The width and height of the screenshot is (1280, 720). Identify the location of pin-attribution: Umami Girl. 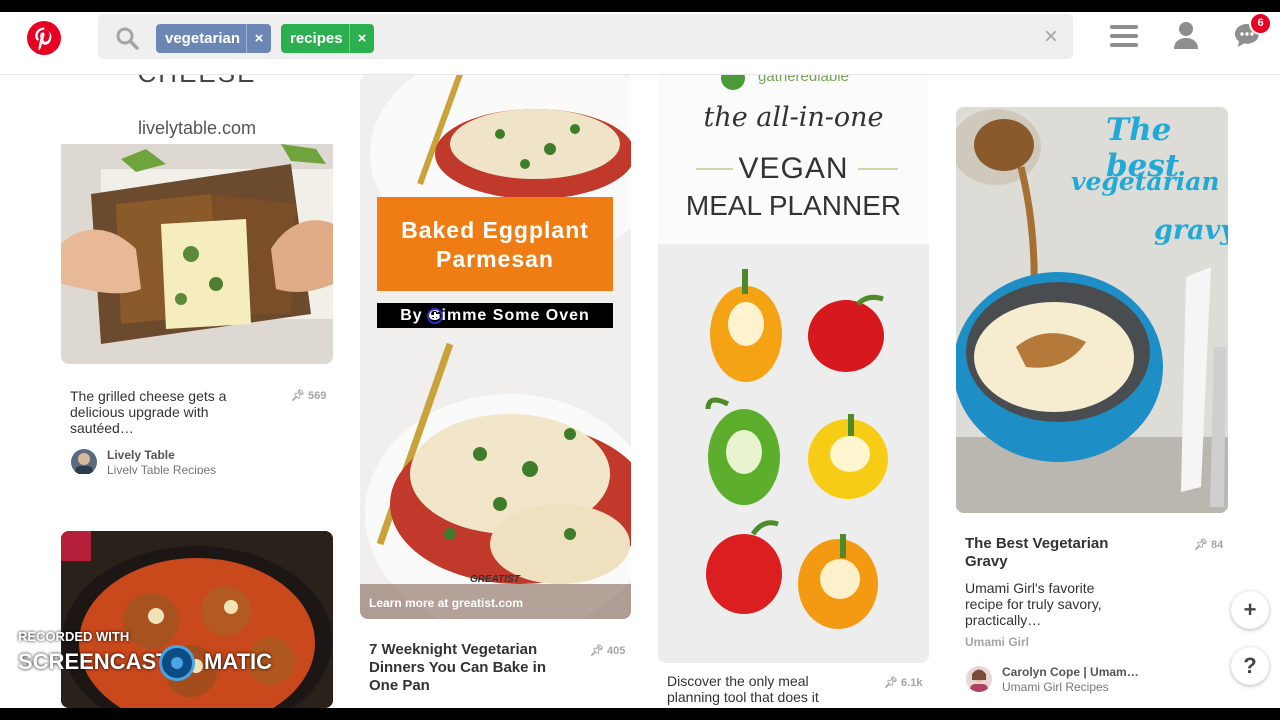
(997, 642).